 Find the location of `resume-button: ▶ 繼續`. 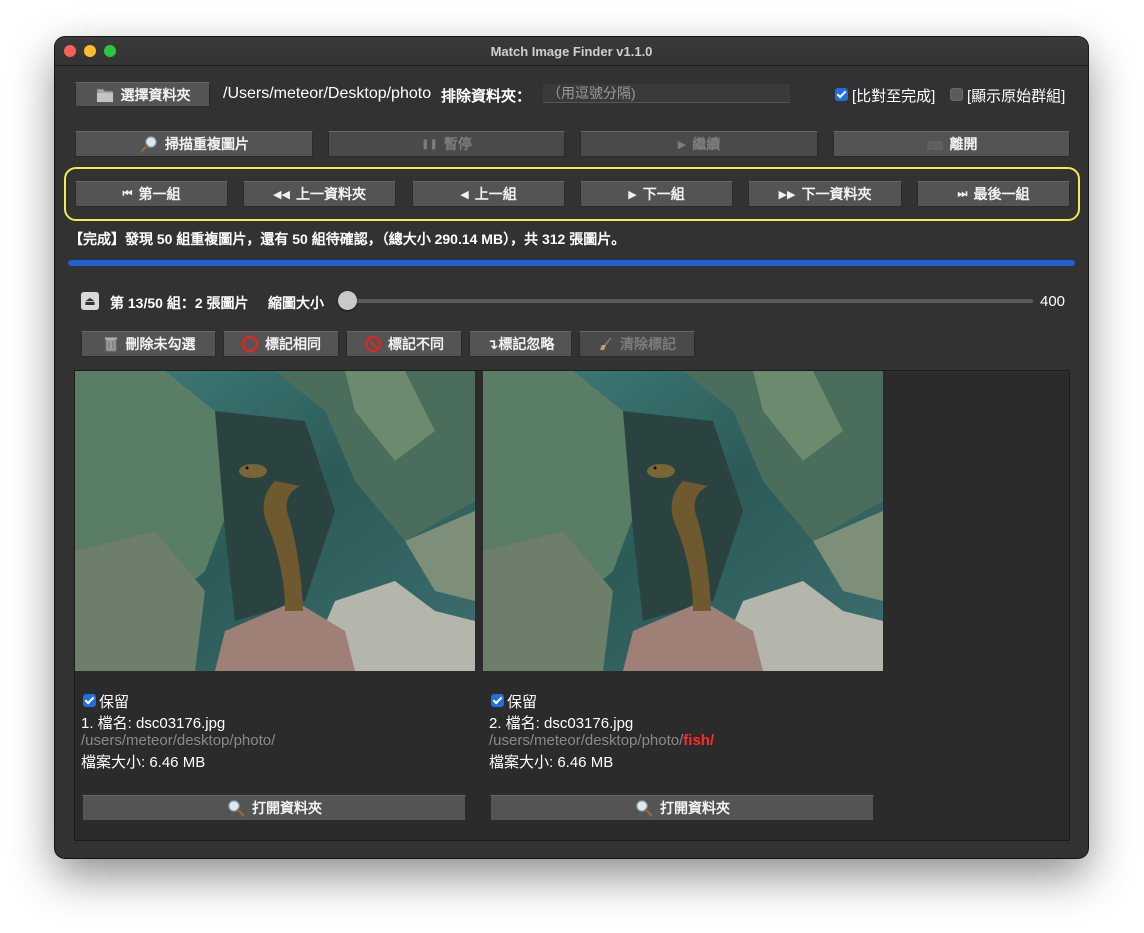

resume-button: ▶ 繼續 is located at coordinates (699, 144).